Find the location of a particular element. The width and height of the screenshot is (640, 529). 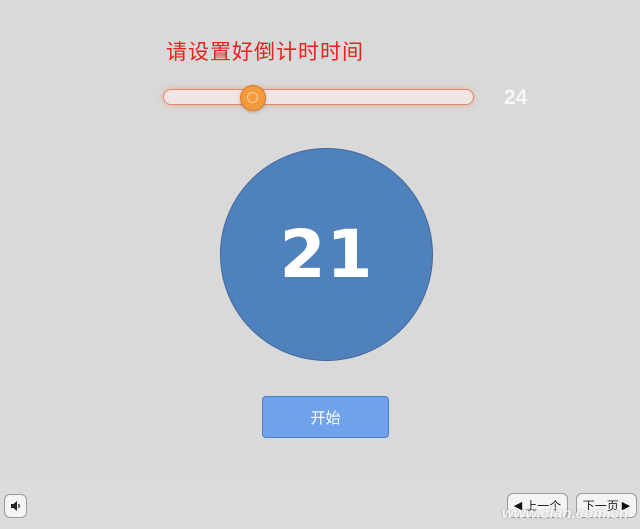

speaker-icon is located at coordinates (15, 506).